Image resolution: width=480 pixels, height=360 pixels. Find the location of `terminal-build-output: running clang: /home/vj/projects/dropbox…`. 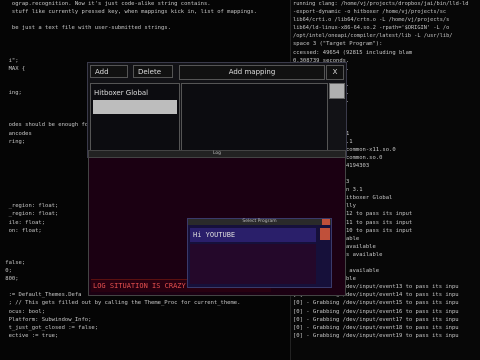

terminal-build-output: running clang: /home/vj/projects/dropbox… is located at coordinates (385, 20).